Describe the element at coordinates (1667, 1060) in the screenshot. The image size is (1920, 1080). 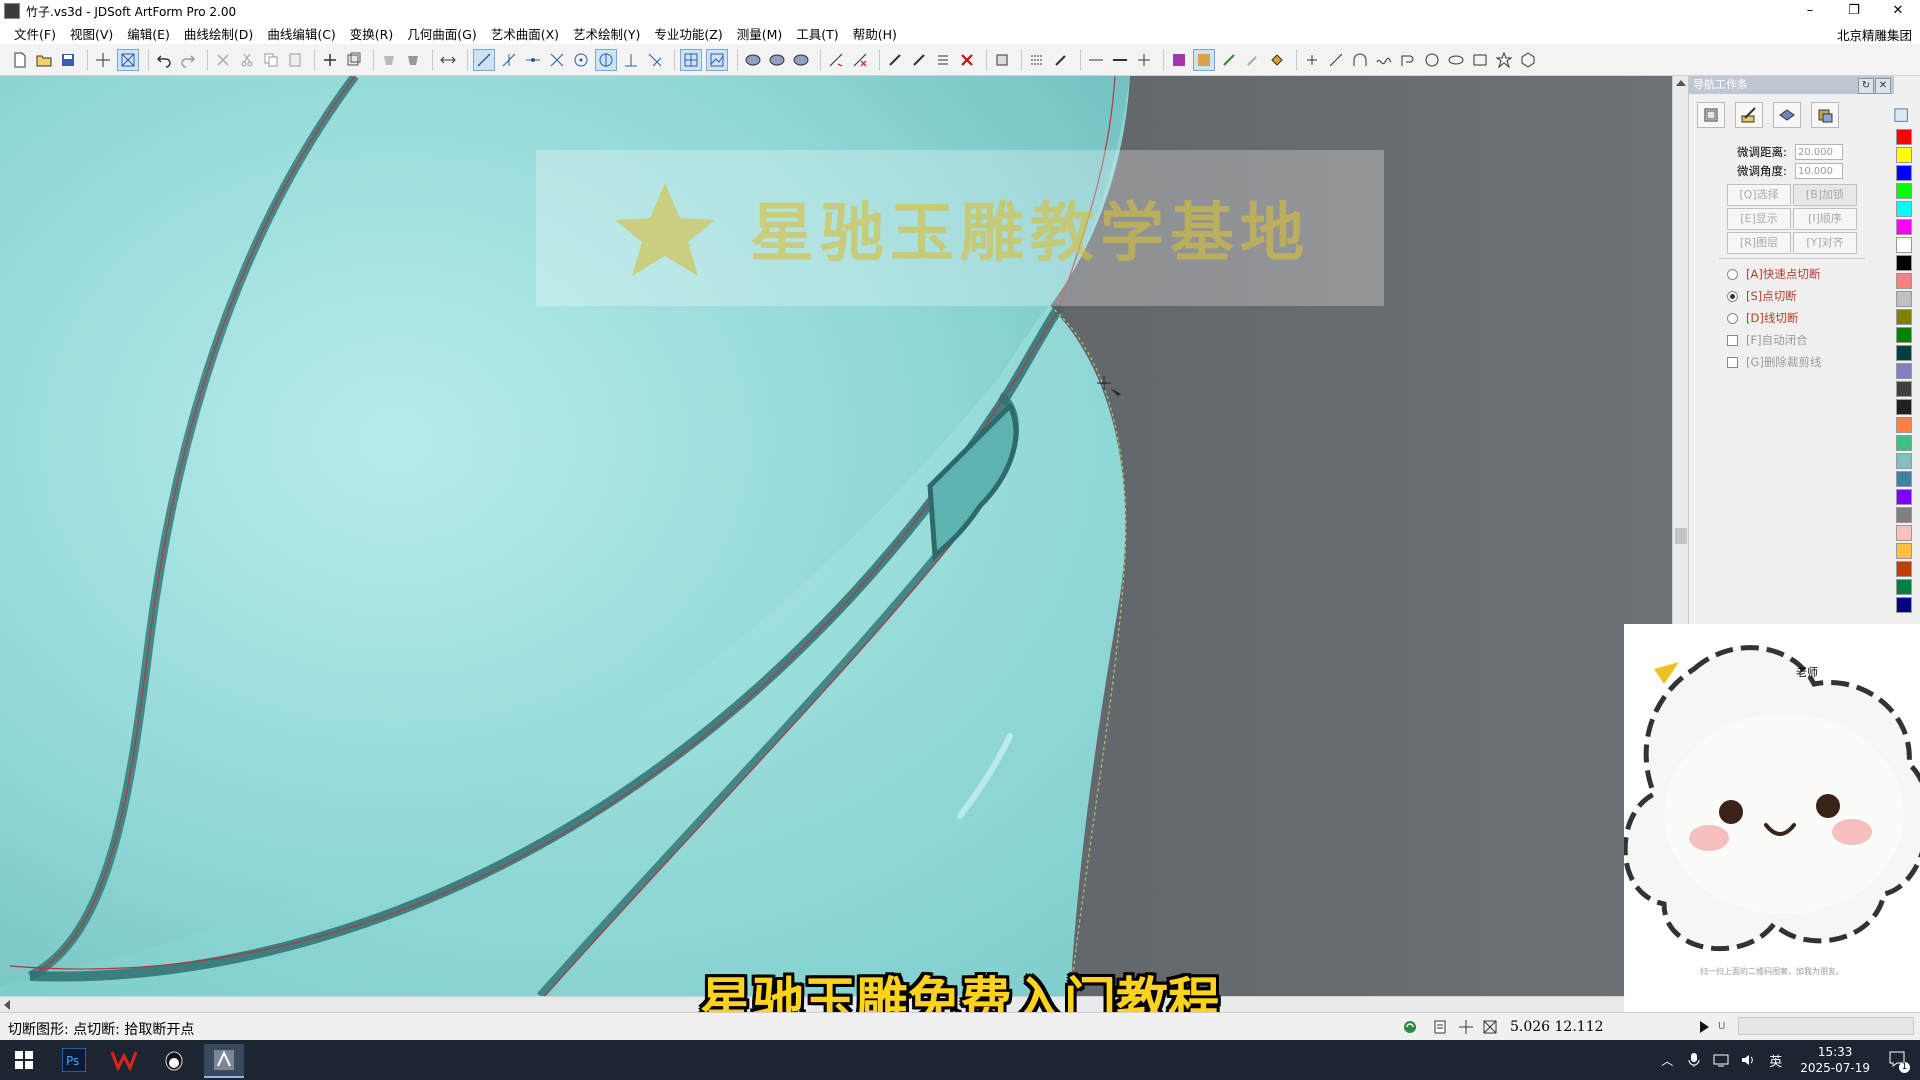
I see `tray-chevron-icon: ︿` at that location.